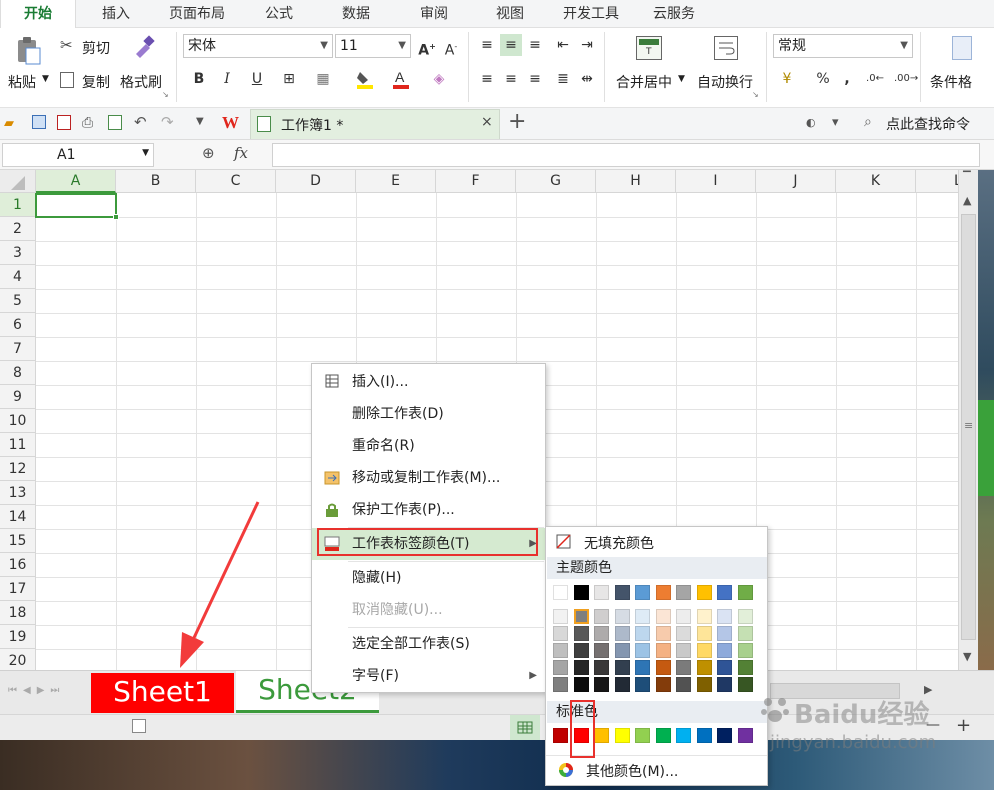 The image size is (994, 790). Describe the element at coordinates (636, 181) in the screenshot. I see `column-header: H` at that location.